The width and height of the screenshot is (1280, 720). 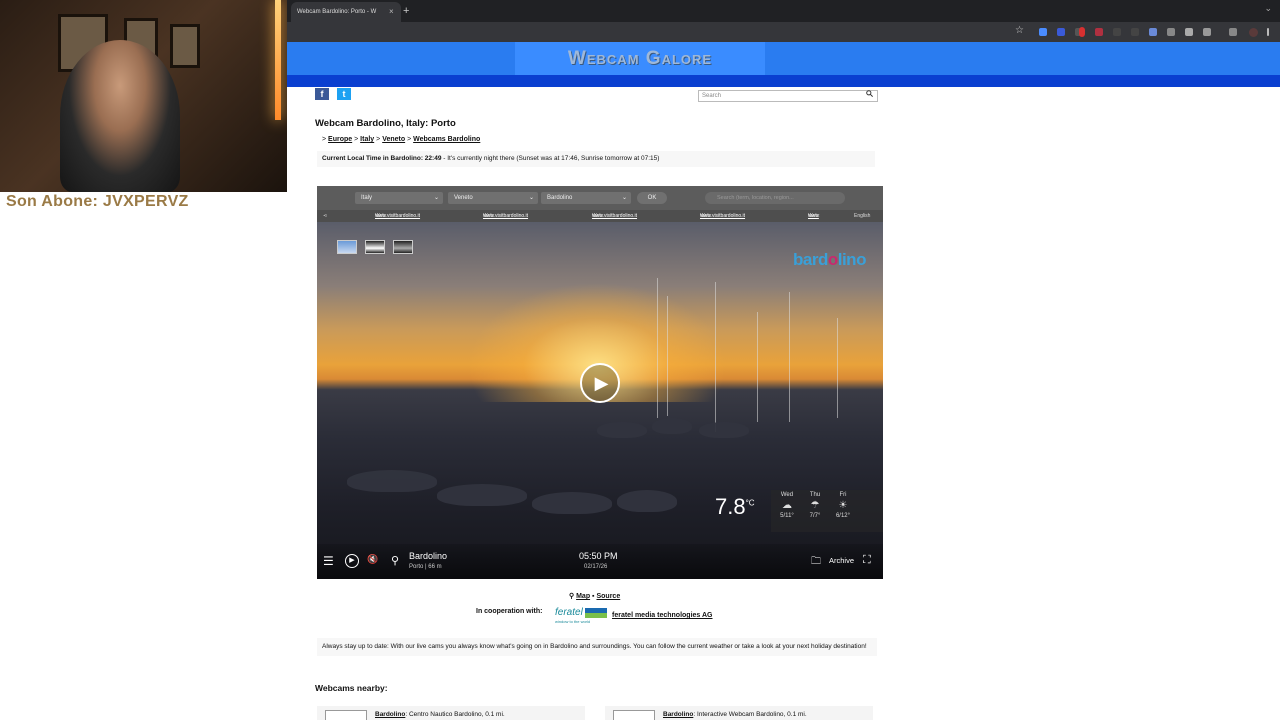 What do you see at coordinates (1268, 32) in the screenshot?
I see `browser-menu-icon` at bounding box center [1268, 32].